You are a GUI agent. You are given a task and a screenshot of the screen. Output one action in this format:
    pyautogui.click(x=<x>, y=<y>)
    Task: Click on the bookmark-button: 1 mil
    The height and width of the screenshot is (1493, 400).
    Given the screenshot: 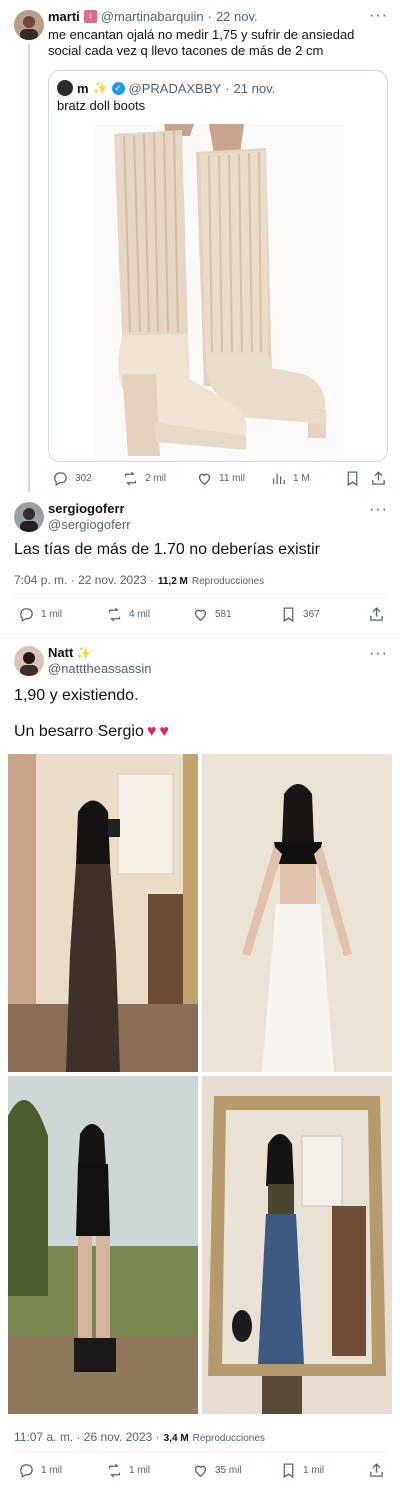 What is the action you would take?
    pyautogui.click(x=302, y=1470)
    